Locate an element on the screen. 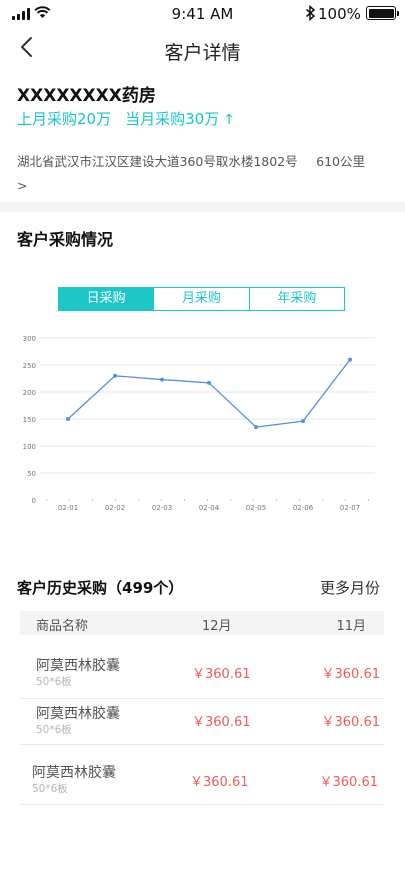 The height and width of the screenshot is (887, 405). purchase-section-title: 客户采购情况 is located at coordinates (65, 239).